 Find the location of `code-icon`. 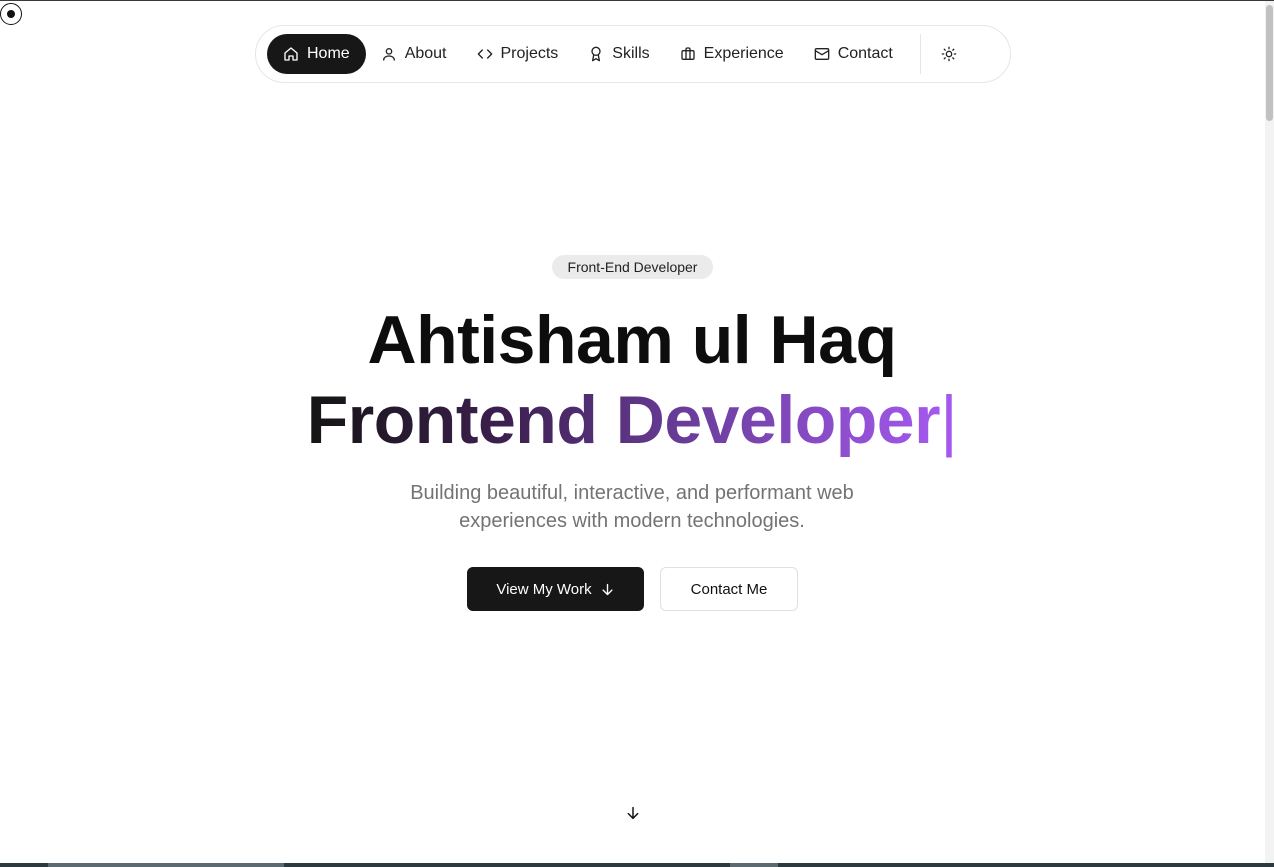

code-icon is located at coordinates (484, 54).